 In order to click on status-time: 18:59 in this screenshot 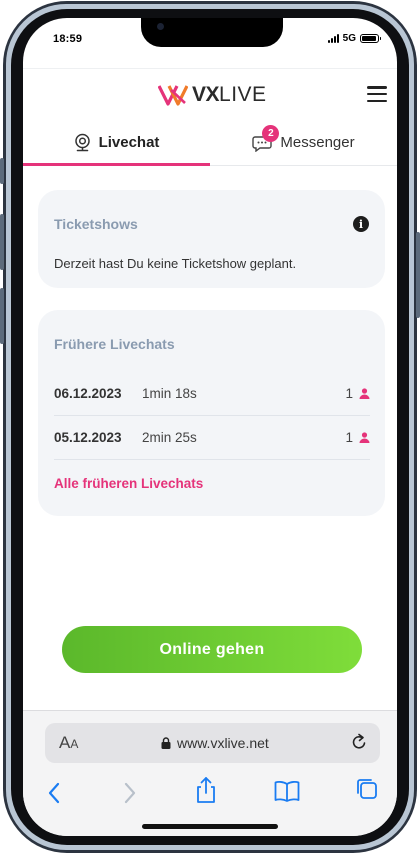, I will do `click(68, 39)`.